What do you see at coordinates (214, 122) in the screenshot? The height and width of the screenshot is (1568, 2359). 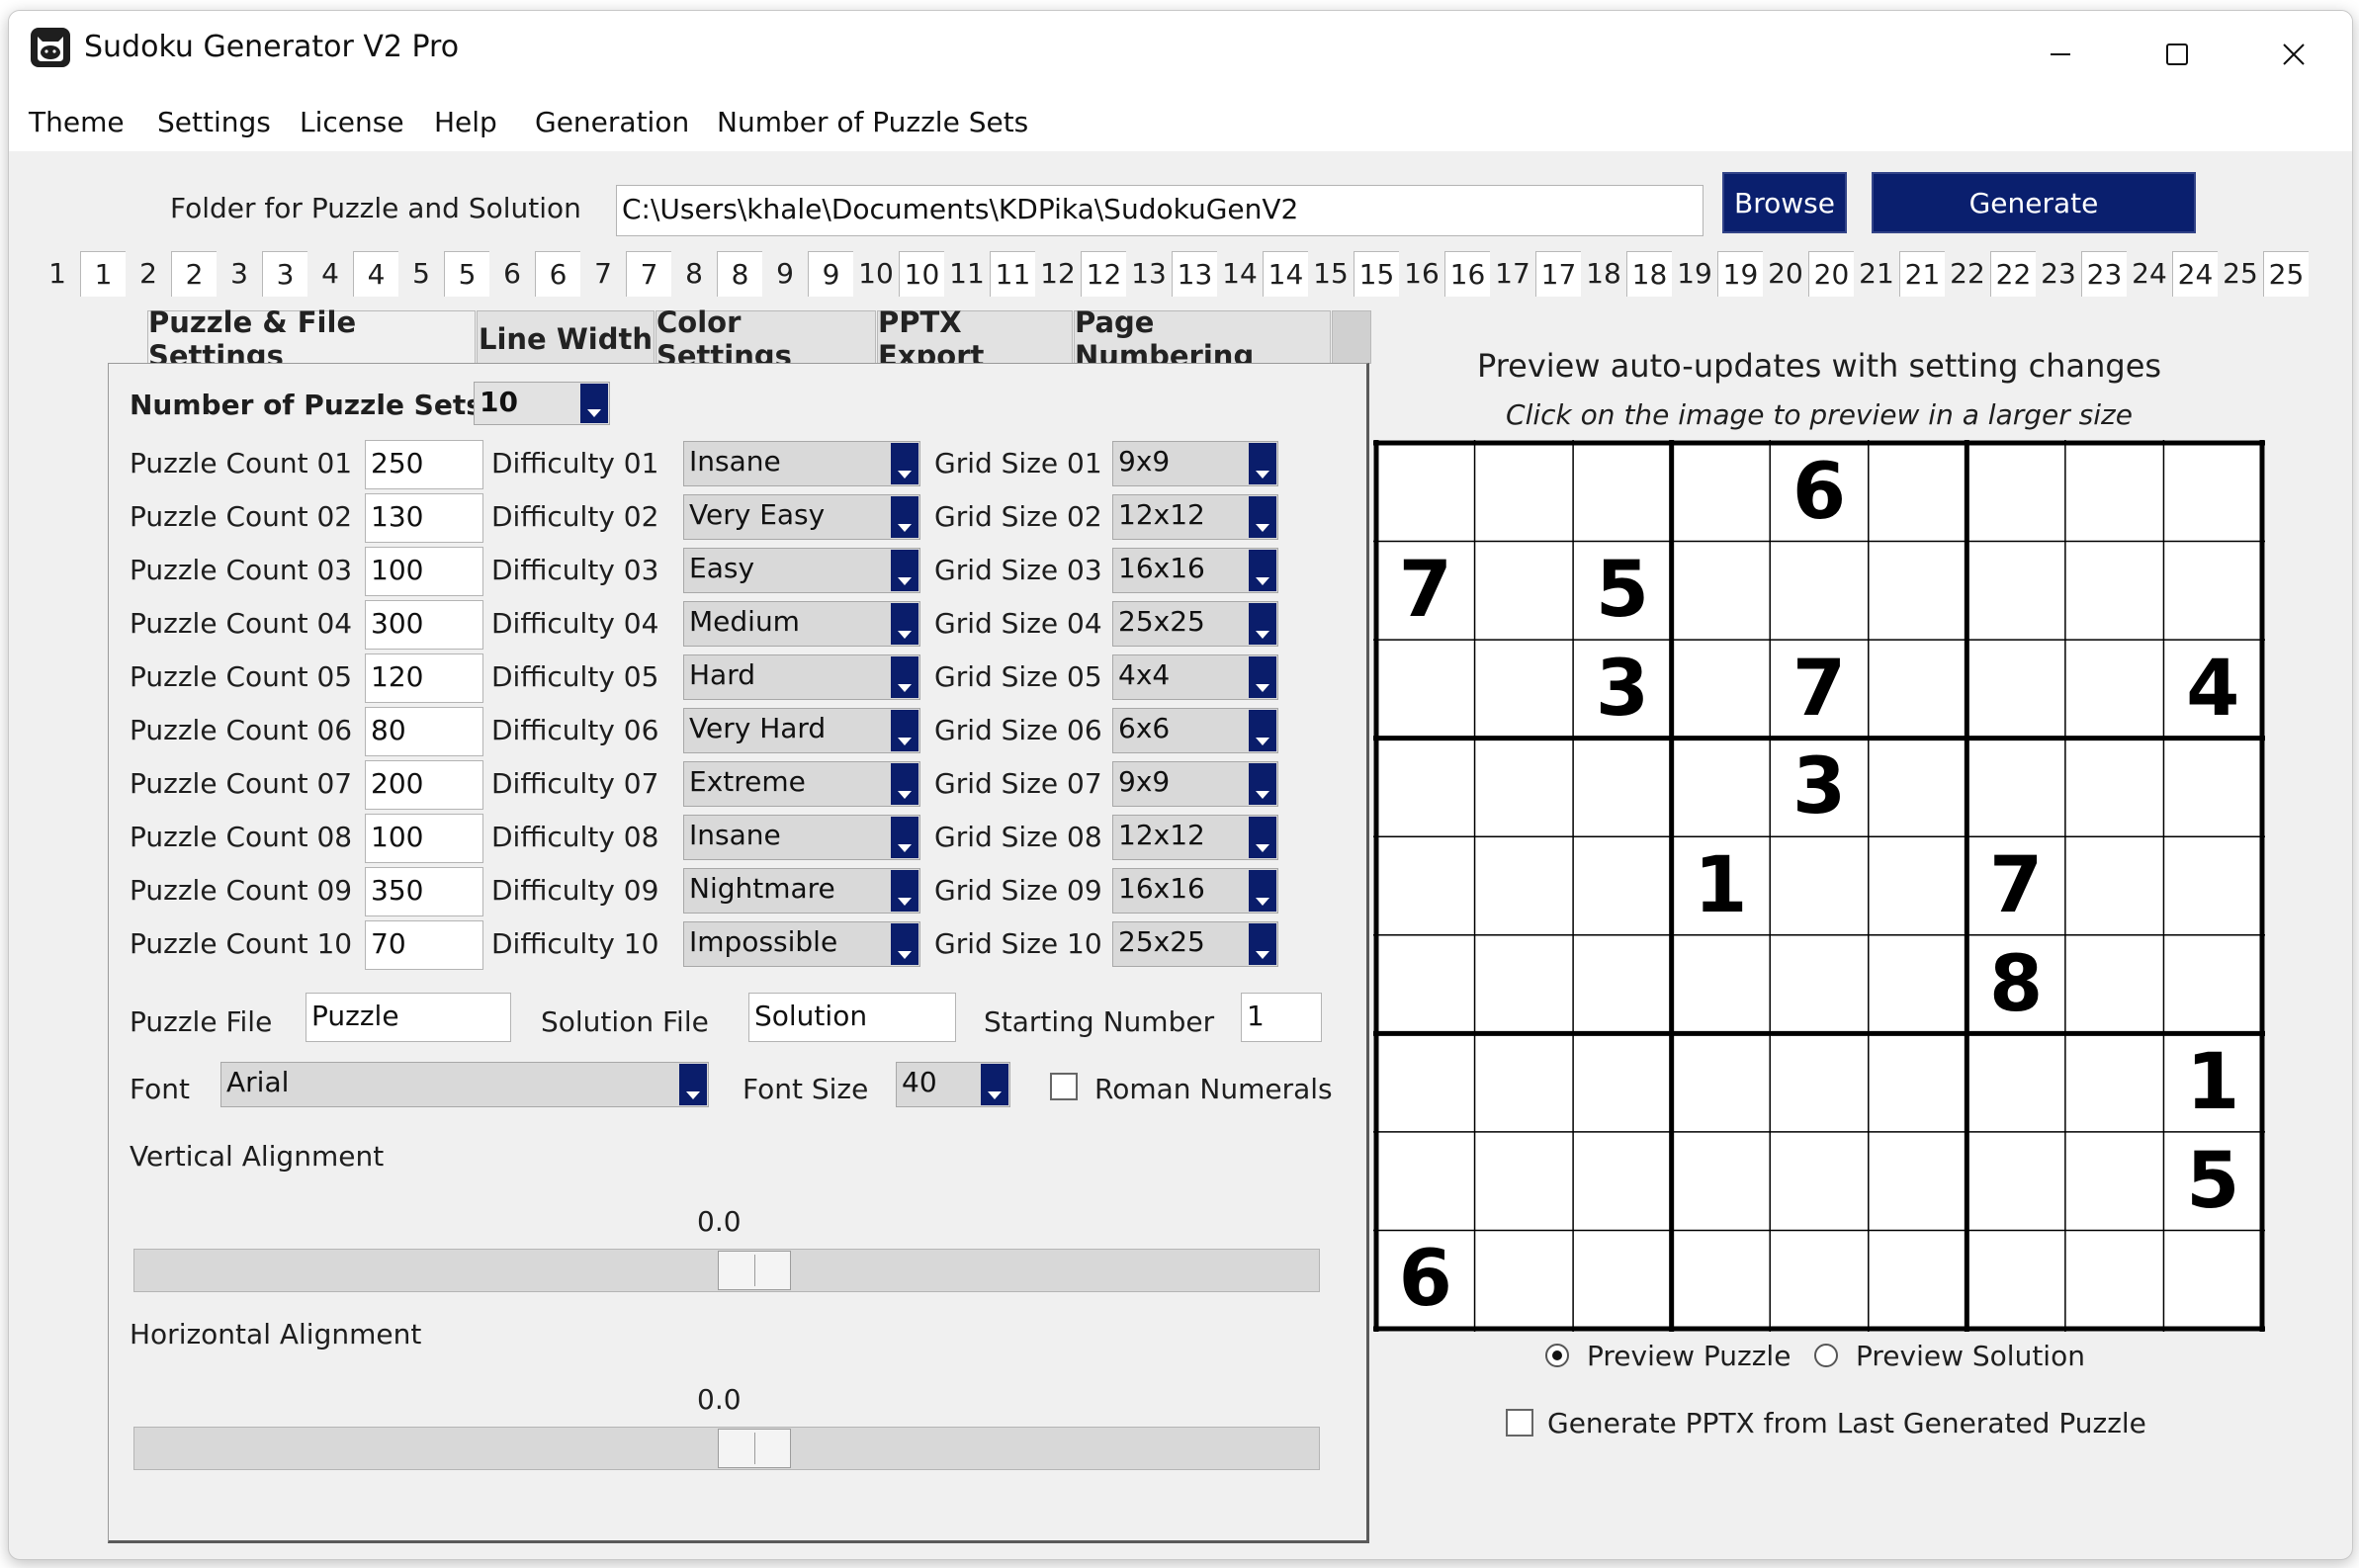 I see `menu-settings: Settings` at bounding box center [214, 122].